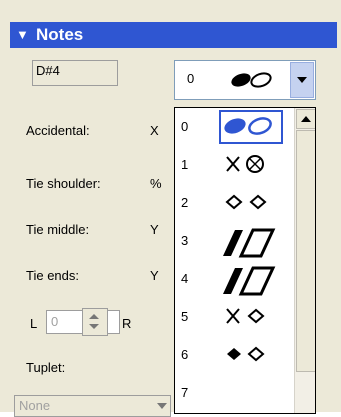  What do you see at coordinates (154, 229) in the screenshot?
I see `tie-middle-value: Y` at bounding box center [154, 229].